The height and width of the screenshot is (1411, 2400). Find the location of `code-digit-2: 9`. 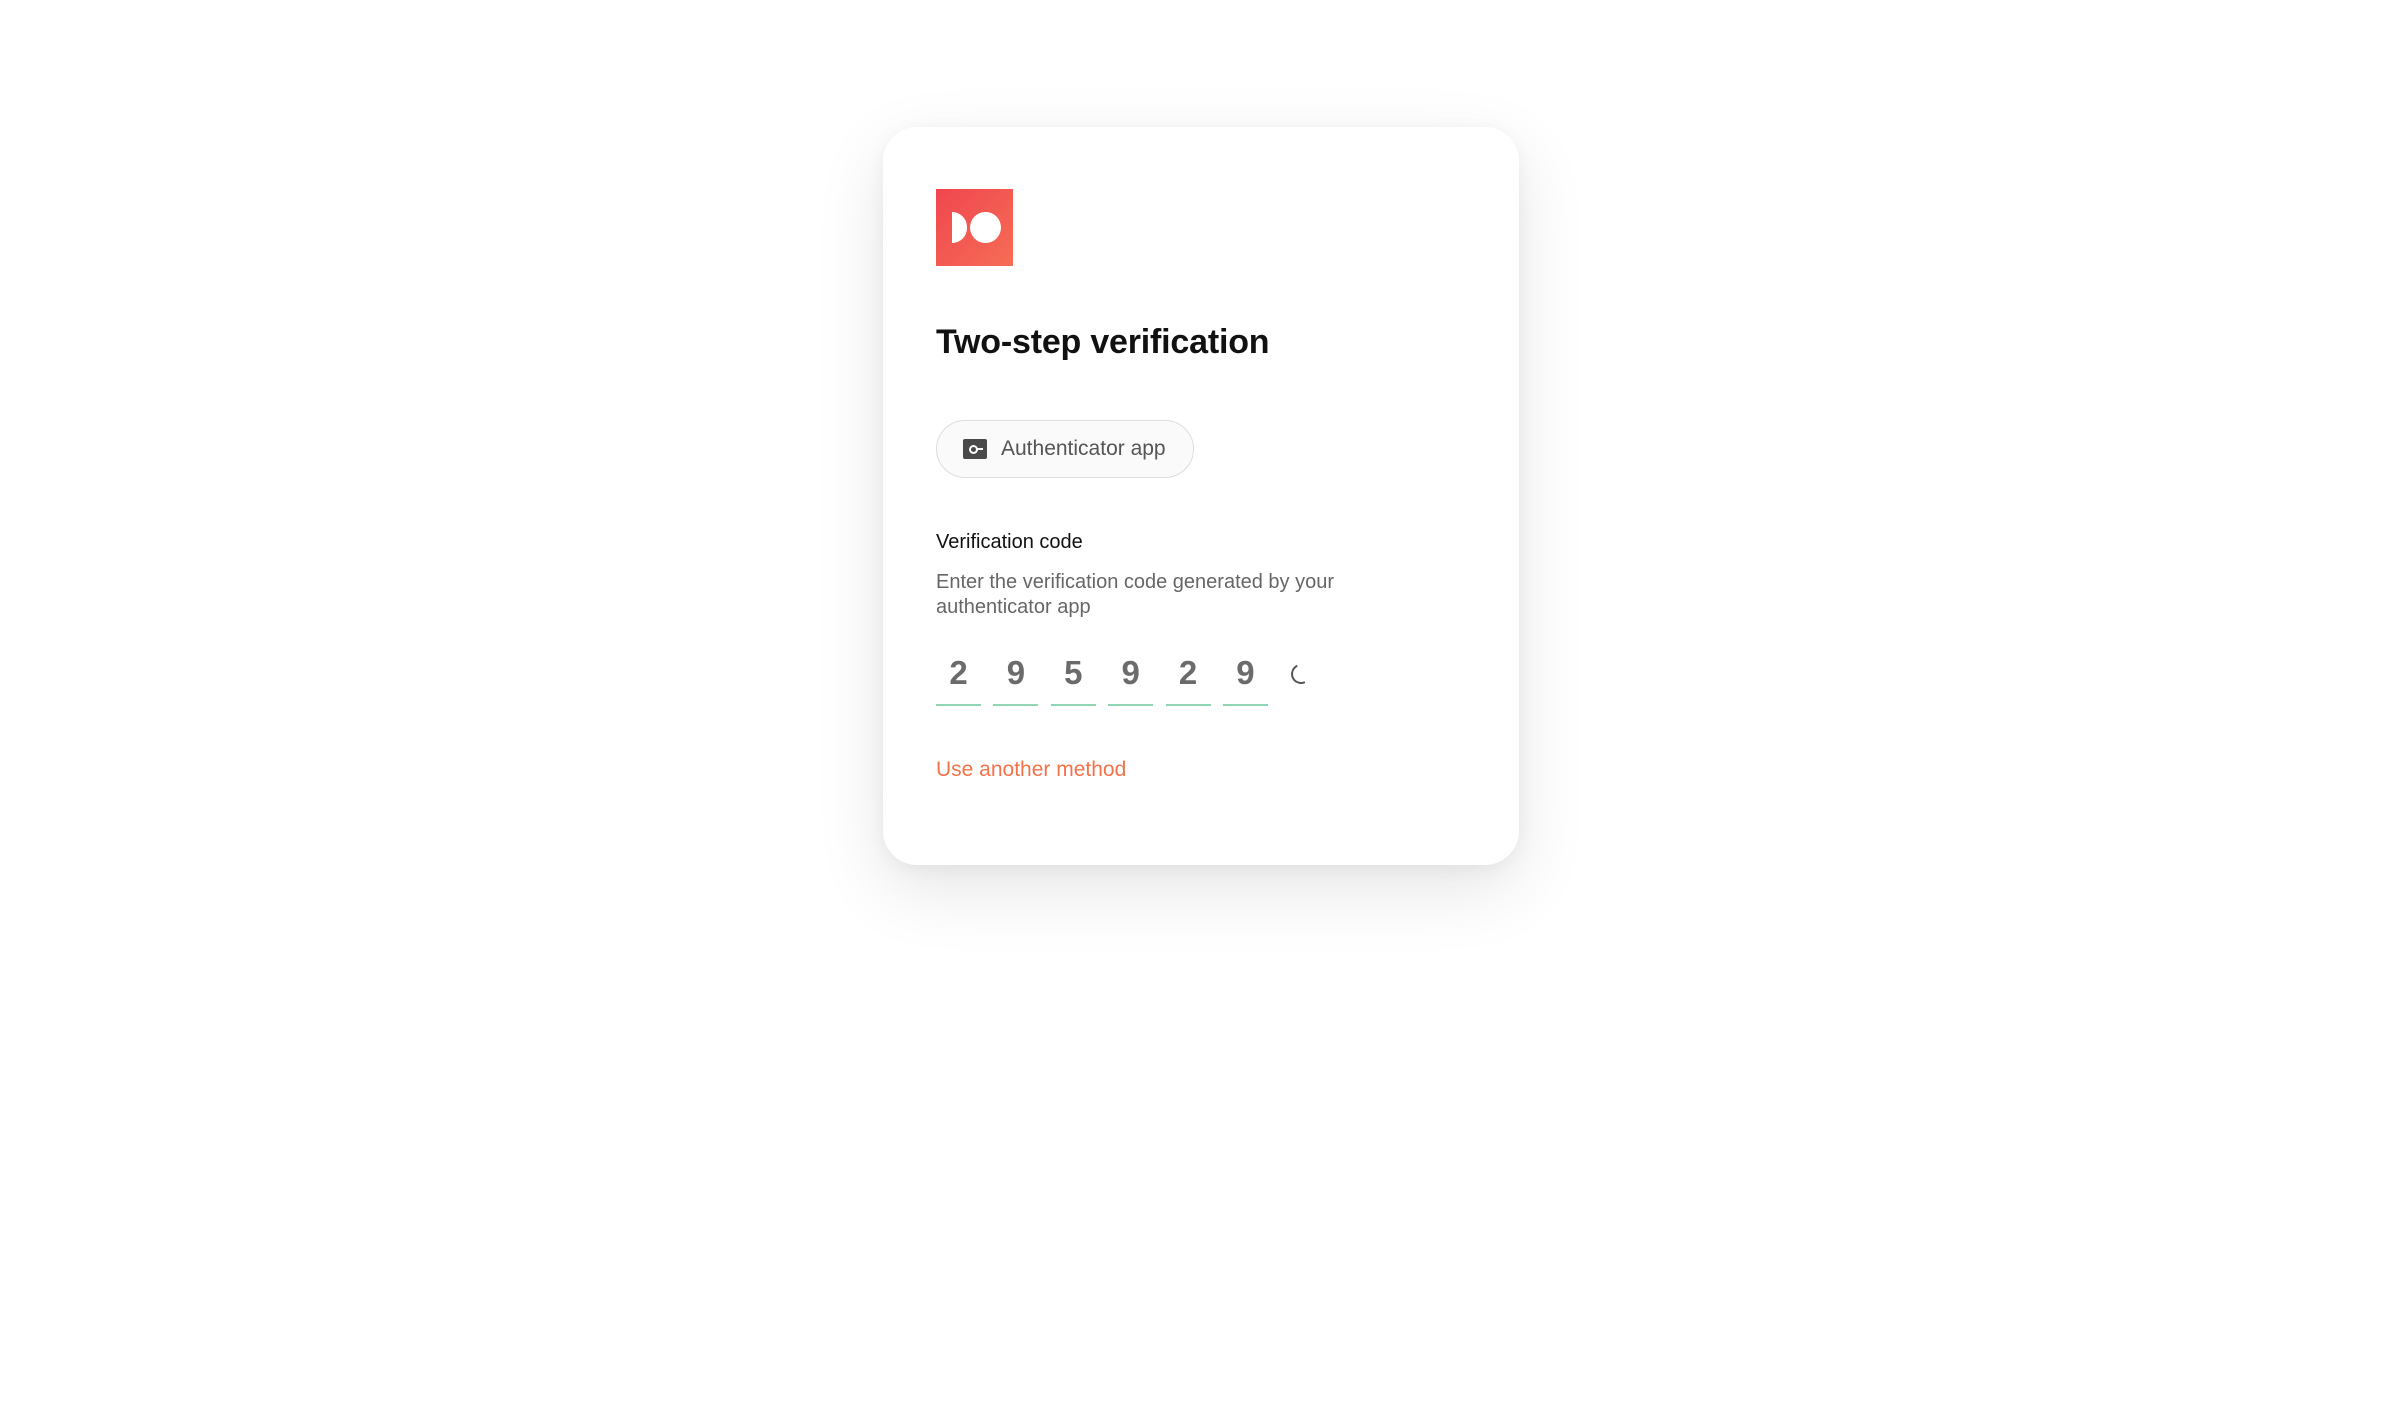

code-digit-2: 9 is located at coordinates (1016, 678).